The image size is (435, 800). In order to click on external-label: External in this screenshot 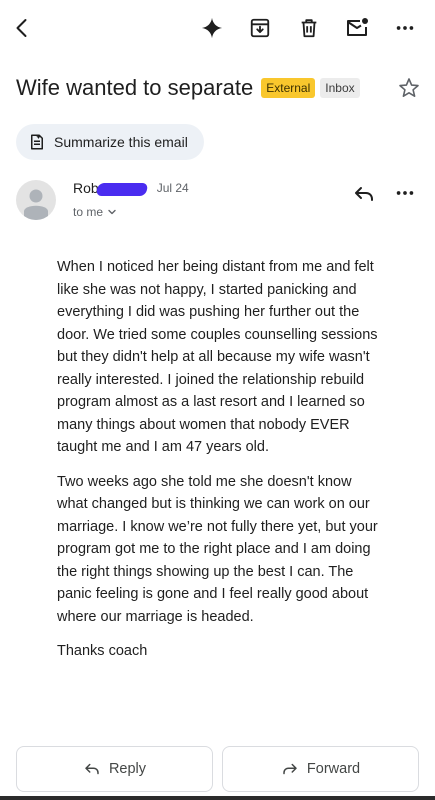, I will do `click(288, 88)`.